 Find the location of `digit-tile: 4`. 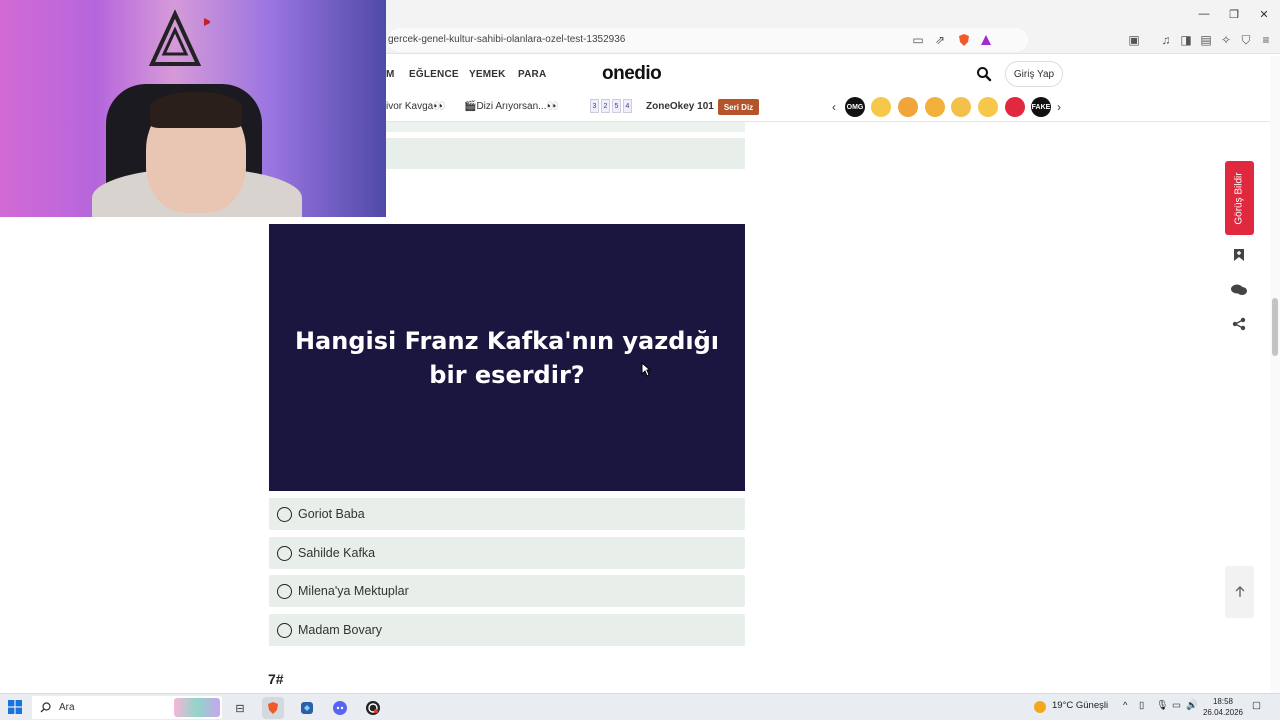

digit-tile: 4 is located at coordinates (627, 106).